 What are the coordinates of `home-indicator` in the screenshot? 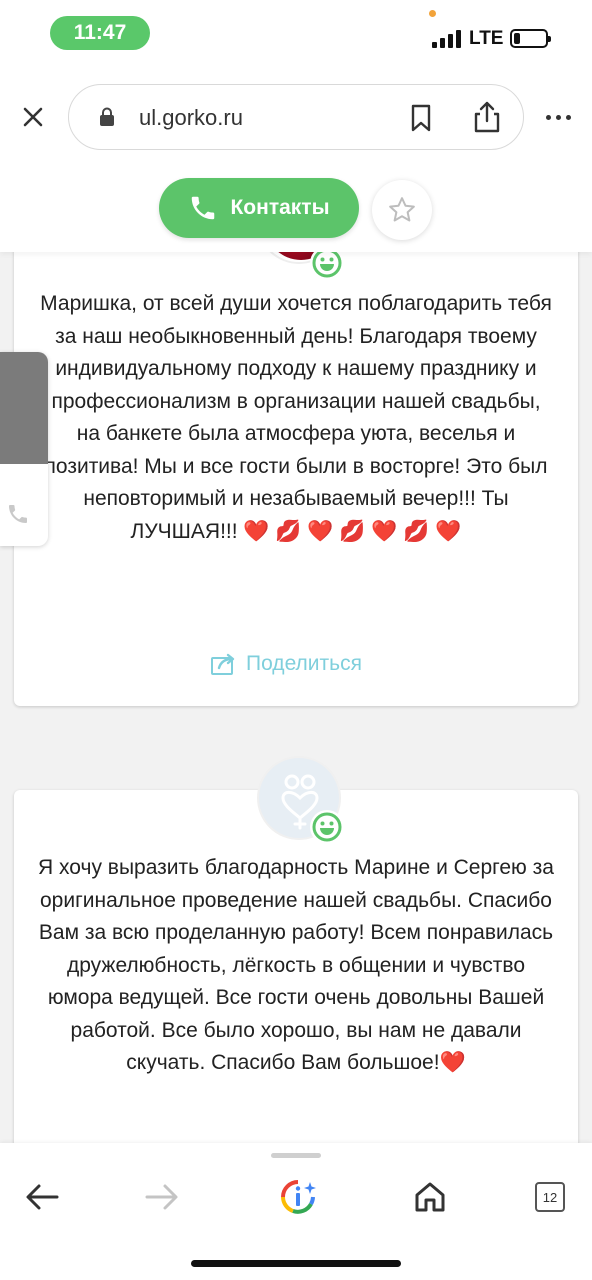 It's located at (296, 1263).